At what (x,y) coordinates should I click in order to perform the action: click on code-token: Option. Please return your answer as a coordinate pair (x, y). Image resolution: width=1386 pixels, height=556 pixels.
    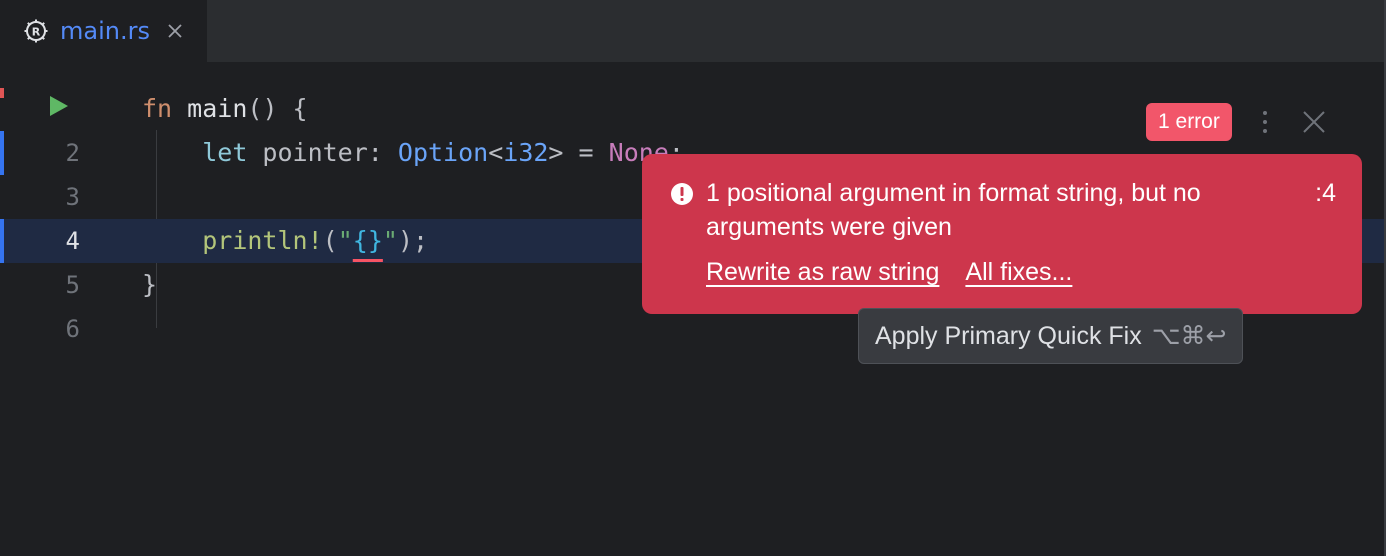
    Looking at the image, I should click on (443, 152).